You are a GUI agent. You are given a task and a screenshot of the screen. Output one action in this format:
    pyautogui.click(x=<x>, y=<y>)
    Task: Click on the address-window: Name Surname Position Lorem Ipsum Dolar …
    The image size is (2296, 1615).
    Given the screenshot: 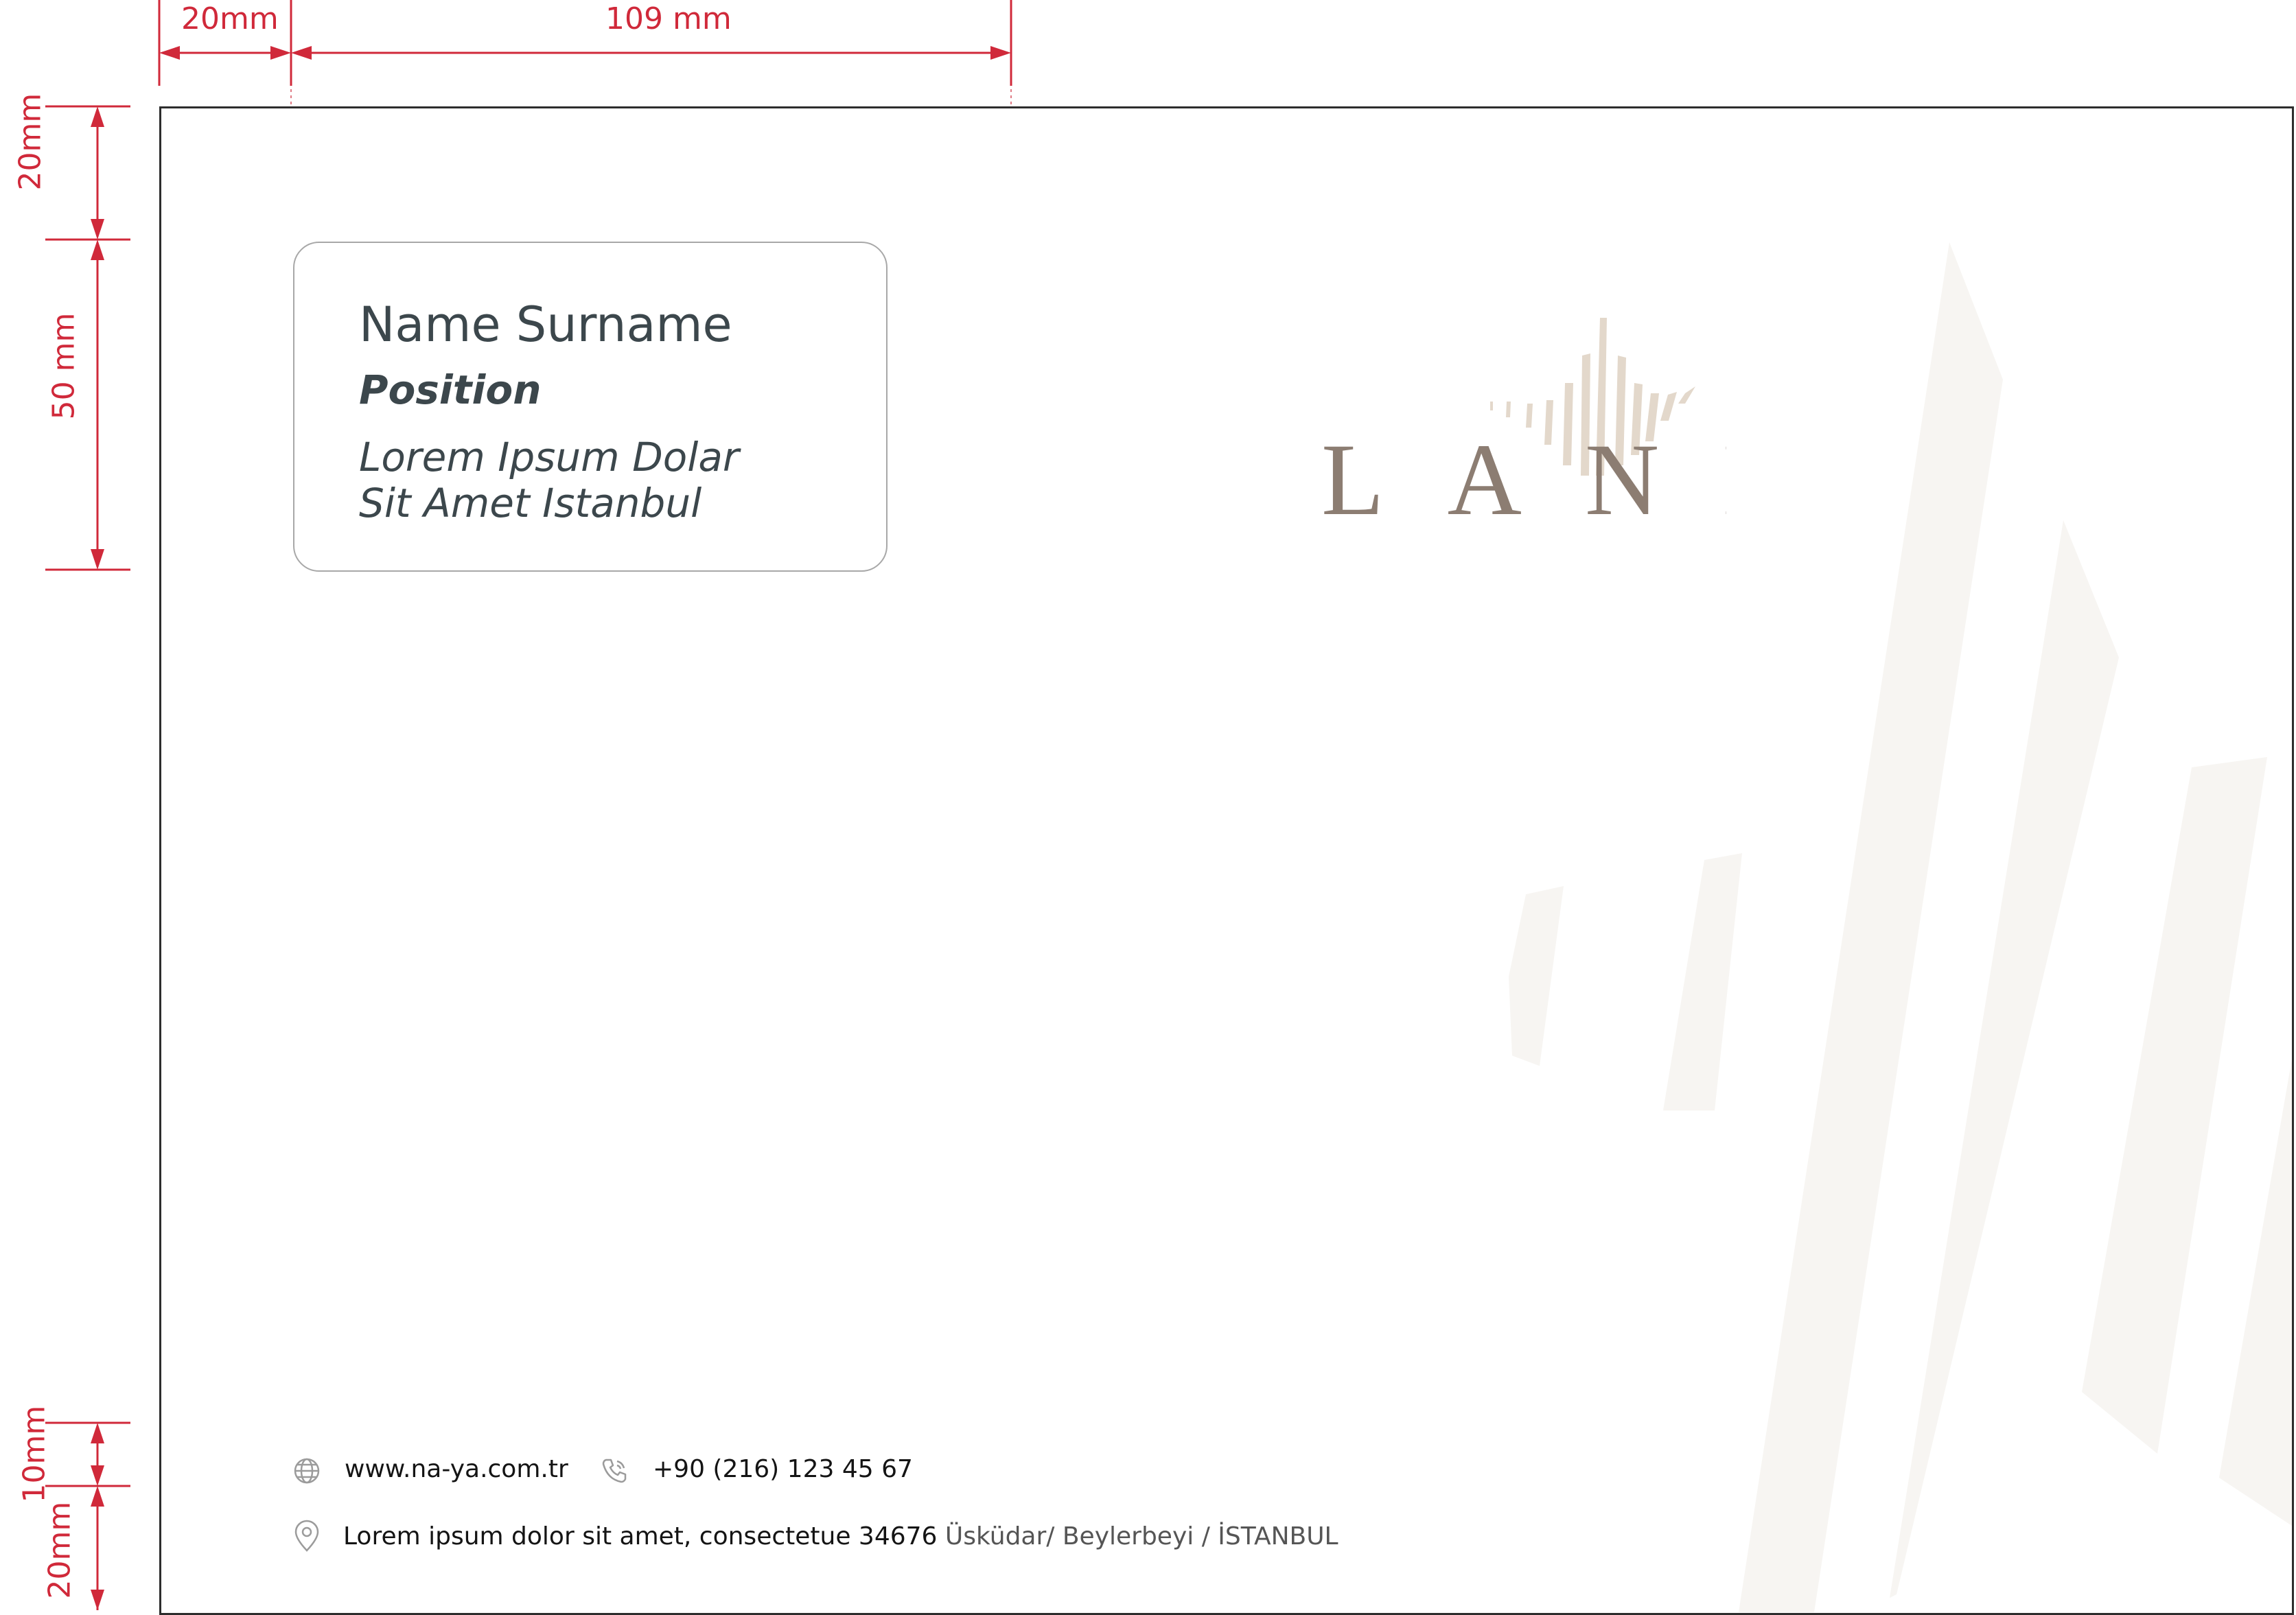 What is the action you would take?
    pyautogui.click(x=590, y=407)
    